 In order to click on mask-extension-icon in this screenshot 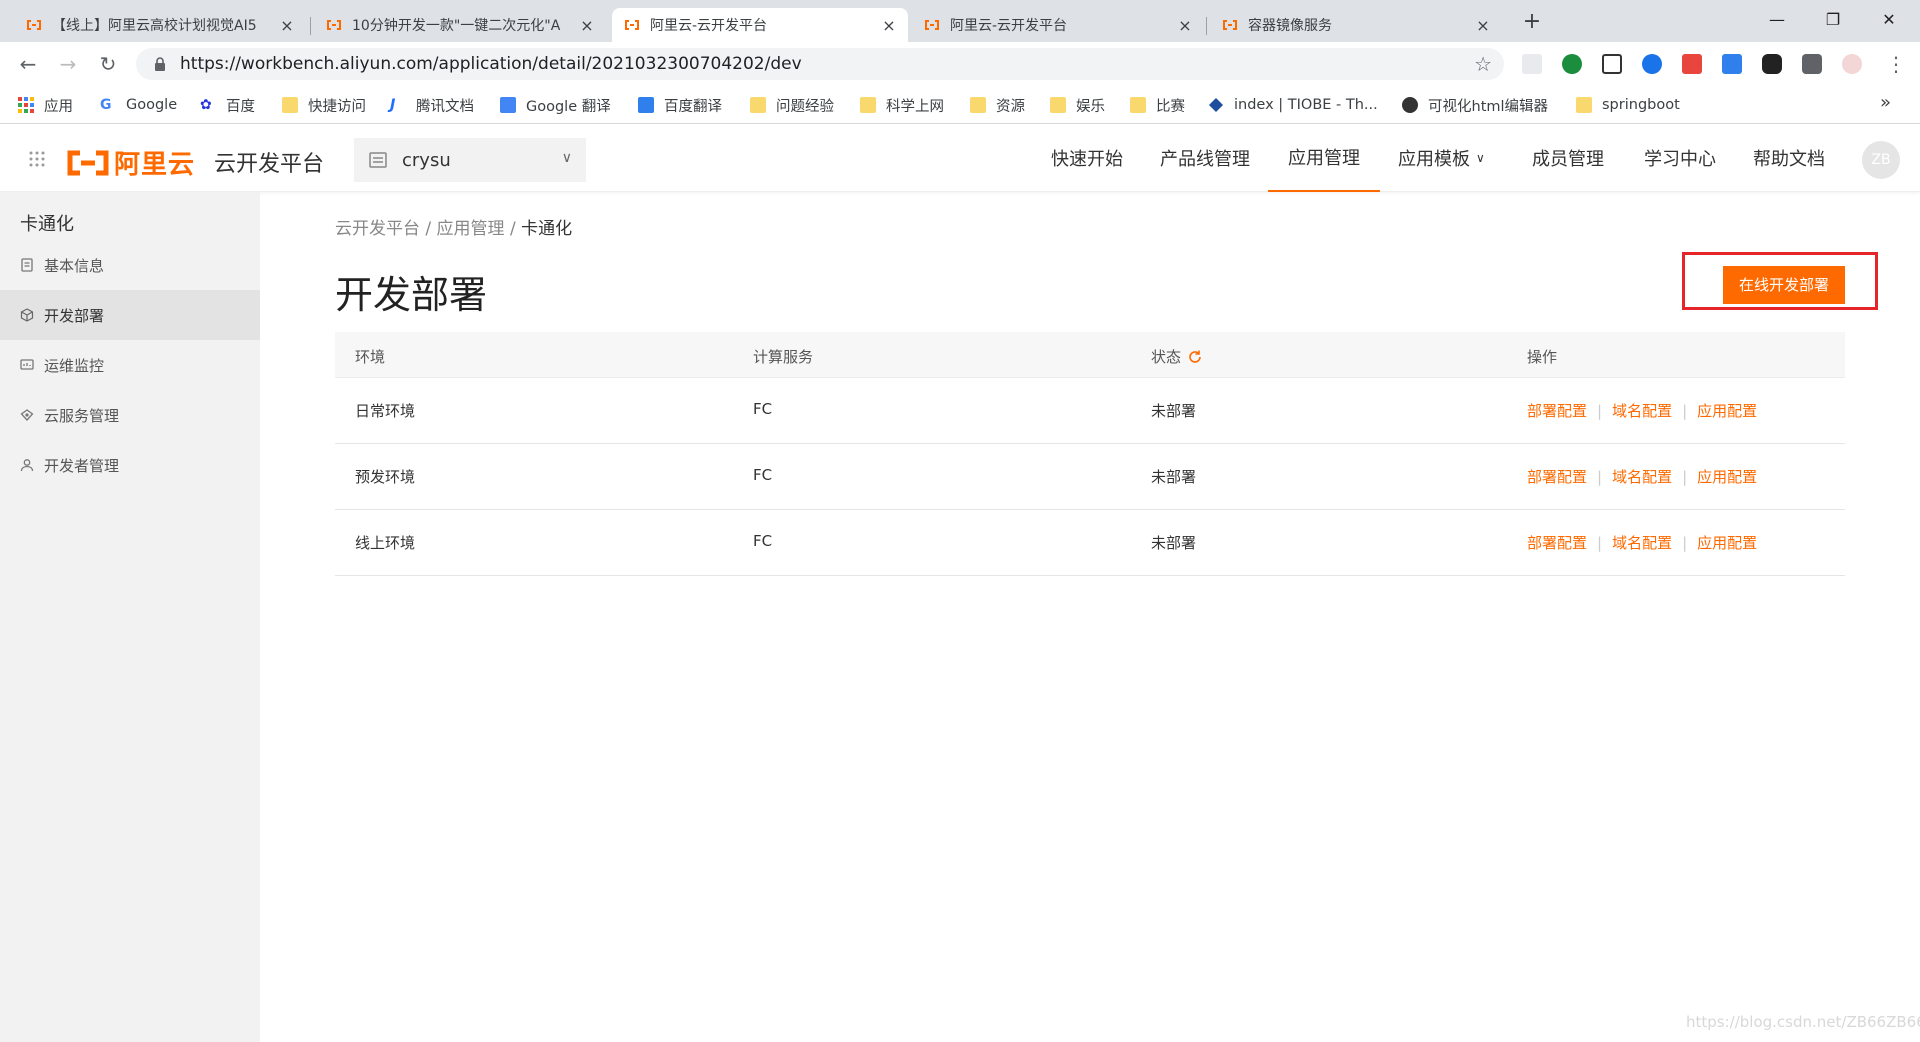, I will do `click(1772, 64)`.